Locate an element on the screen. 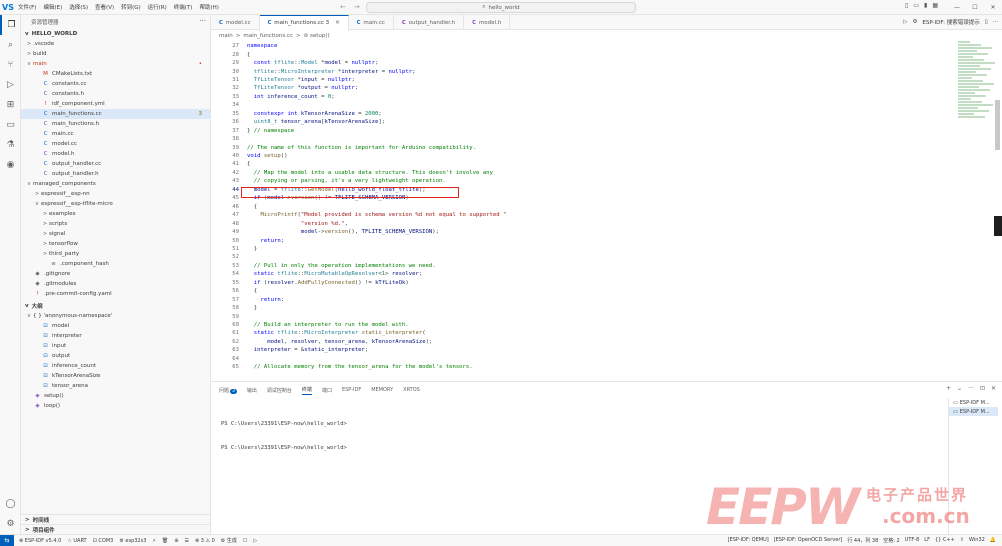 This screenshot has width=1002, height=546. new-terminal-icon: + is located at coordinates (948, 388).